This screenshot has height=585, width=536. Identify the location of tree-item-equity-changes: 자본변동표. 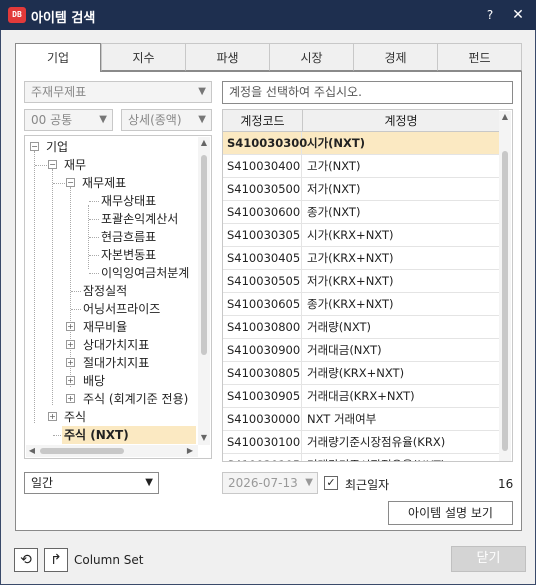
(128, 255).